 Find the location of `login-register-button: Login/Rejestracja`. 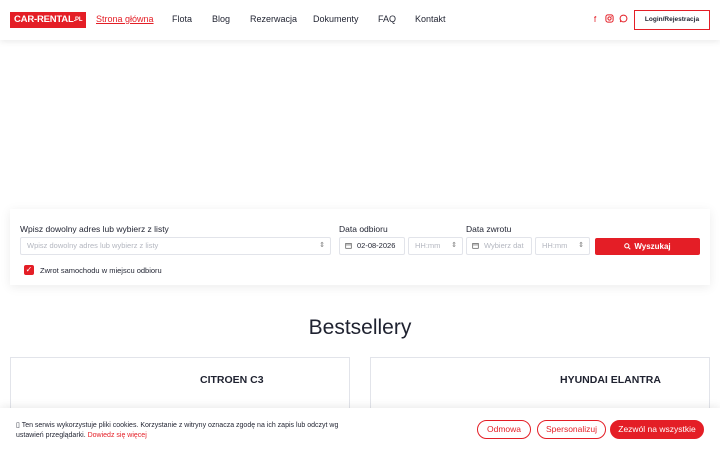

login-register-button: Login/Rejestracja is located at coordinates (672, 20).